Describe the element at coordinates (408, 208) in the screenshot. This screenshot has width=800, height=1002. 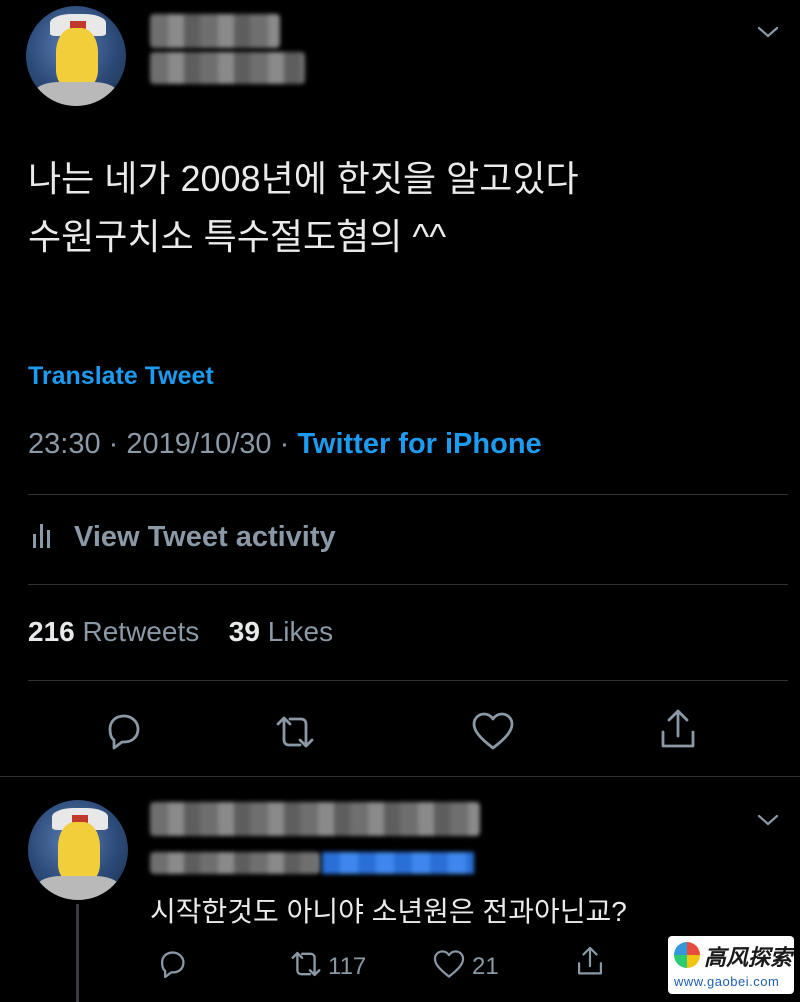
I see `tweet-text: 나는 네가 2008년에 한짓을 알고있다 수원구치소 특수절도혐의 ^^` at that location.